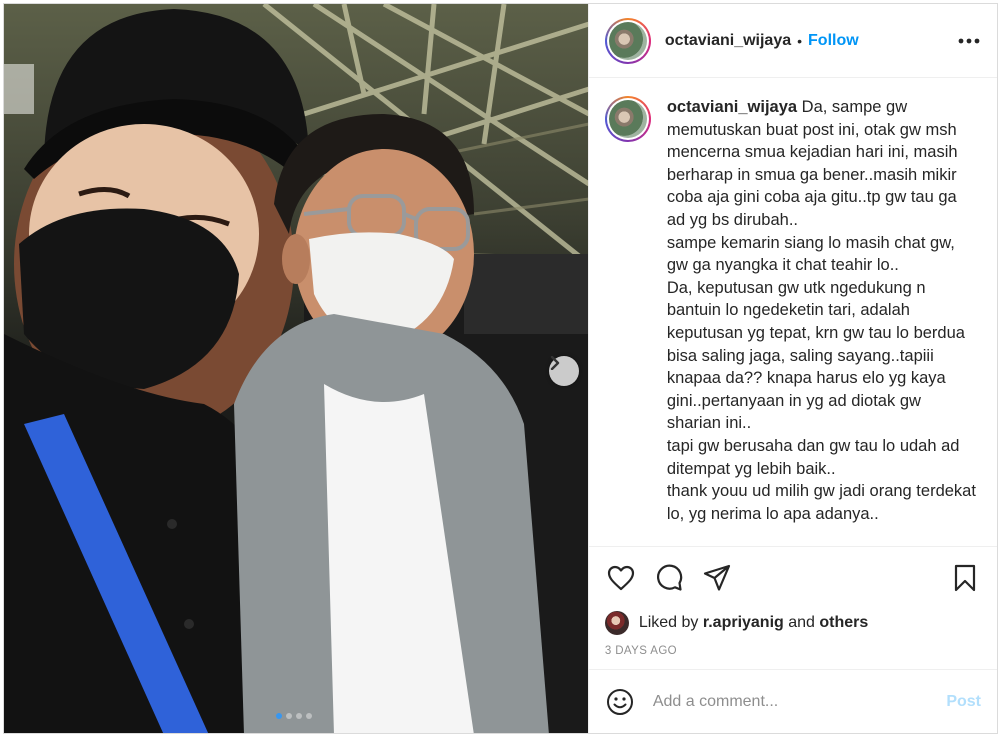 Image resolution: width=1000 pixels, height=737 pixels. I want to click on post-timestamp: 3 DAYS AGO, so click(793, 657).